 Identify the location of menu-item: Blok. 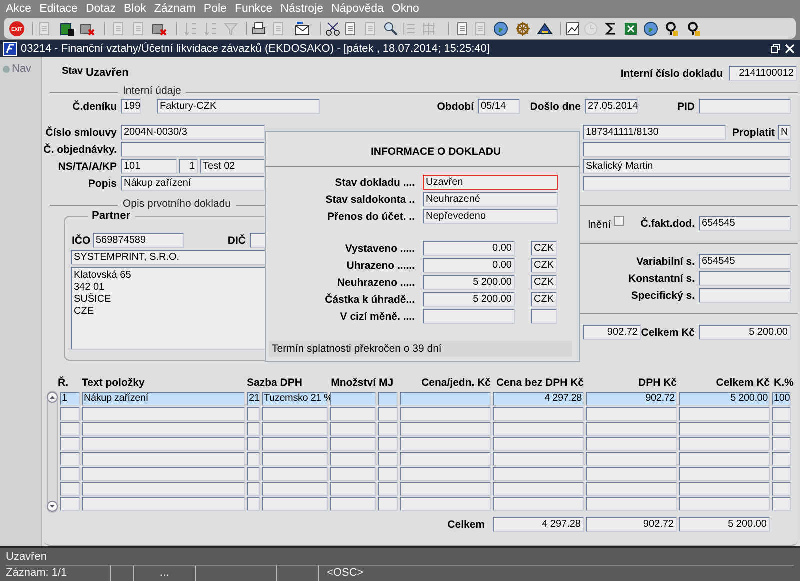
(135, 9).